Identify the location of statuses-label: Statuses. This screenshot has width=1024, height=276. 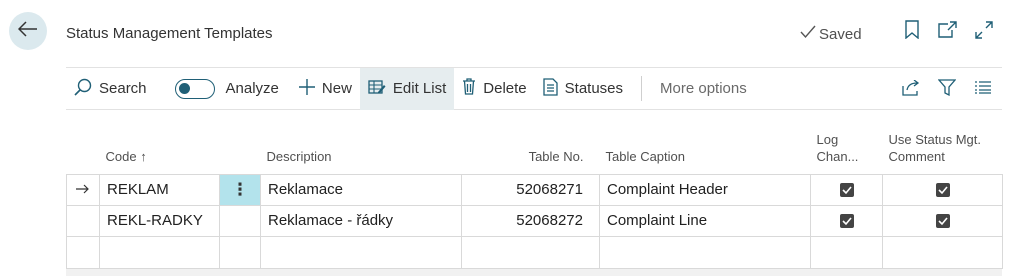
(594, 88).